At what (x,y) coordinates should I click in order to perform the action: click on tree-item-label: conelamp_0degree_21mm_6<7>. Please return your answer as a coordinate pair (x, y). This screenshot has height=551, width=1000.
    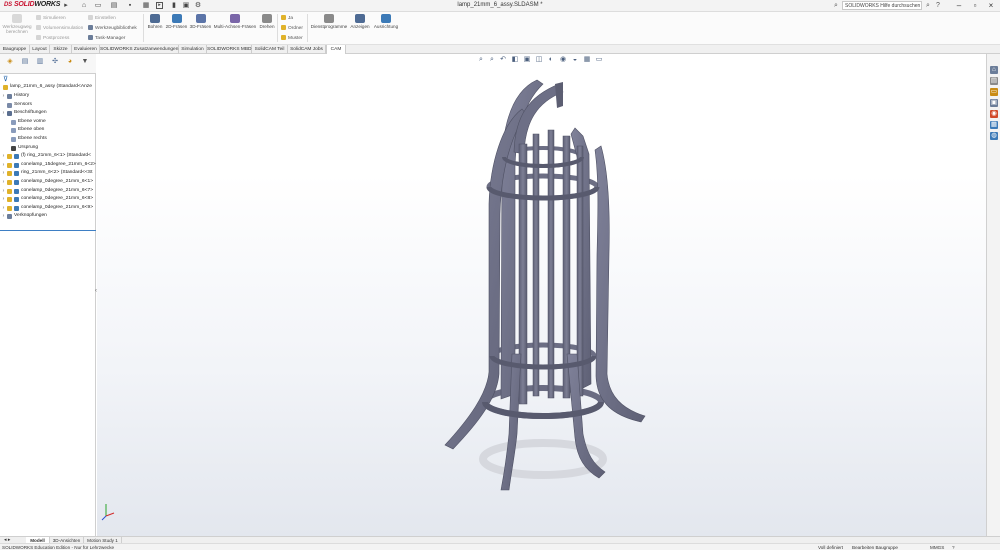
    Looking at the image, I should click on (57, 190).